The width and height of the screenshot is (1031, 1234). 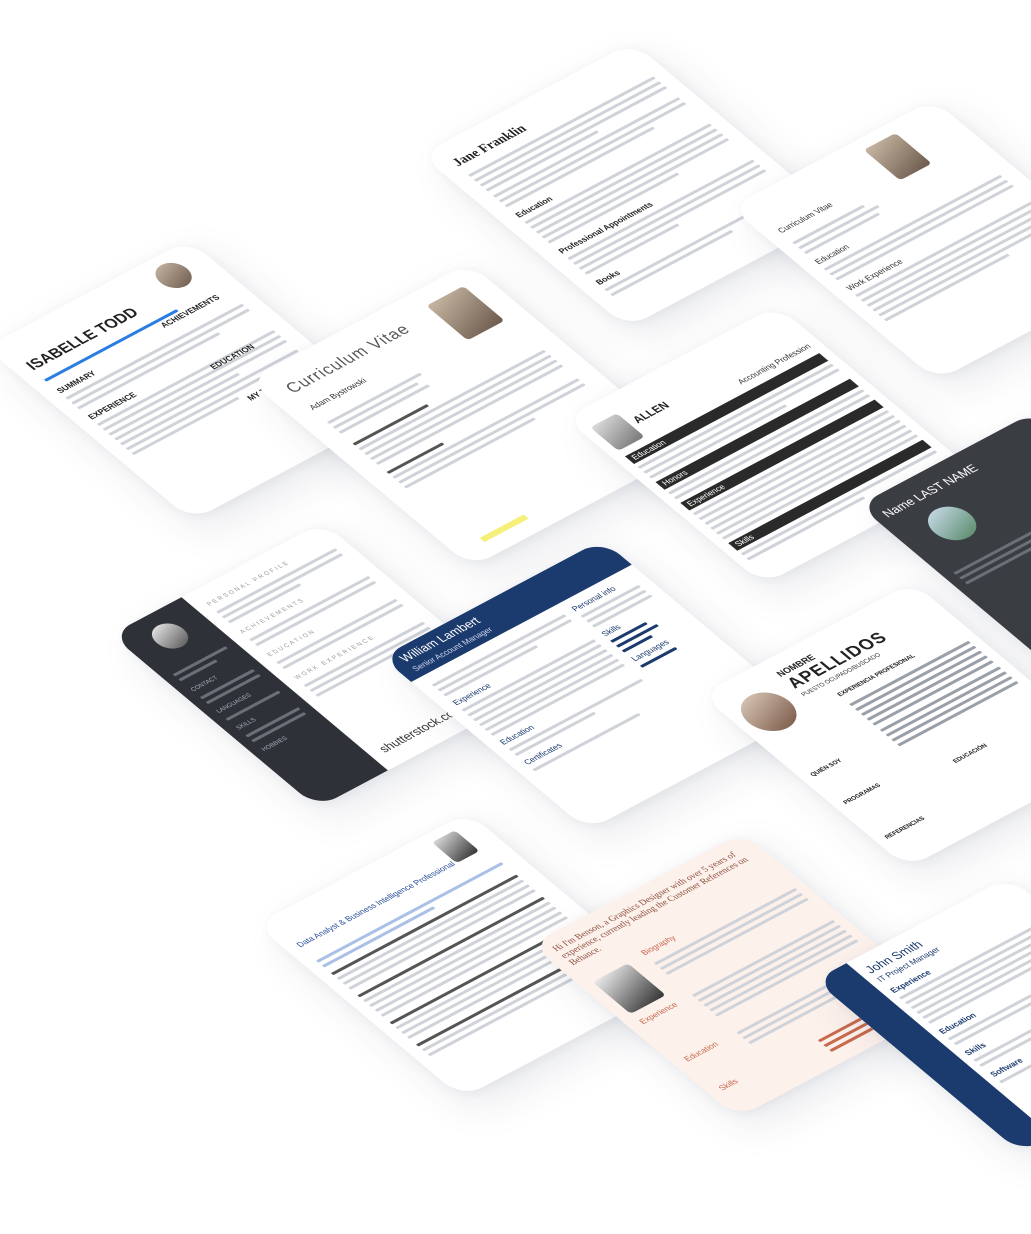 I want to click on section-heading: Skills, so click(x=728, y=1085).